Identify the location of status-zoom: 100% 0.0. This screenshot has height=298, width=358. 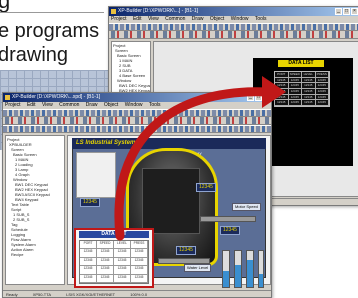
(139, 294).